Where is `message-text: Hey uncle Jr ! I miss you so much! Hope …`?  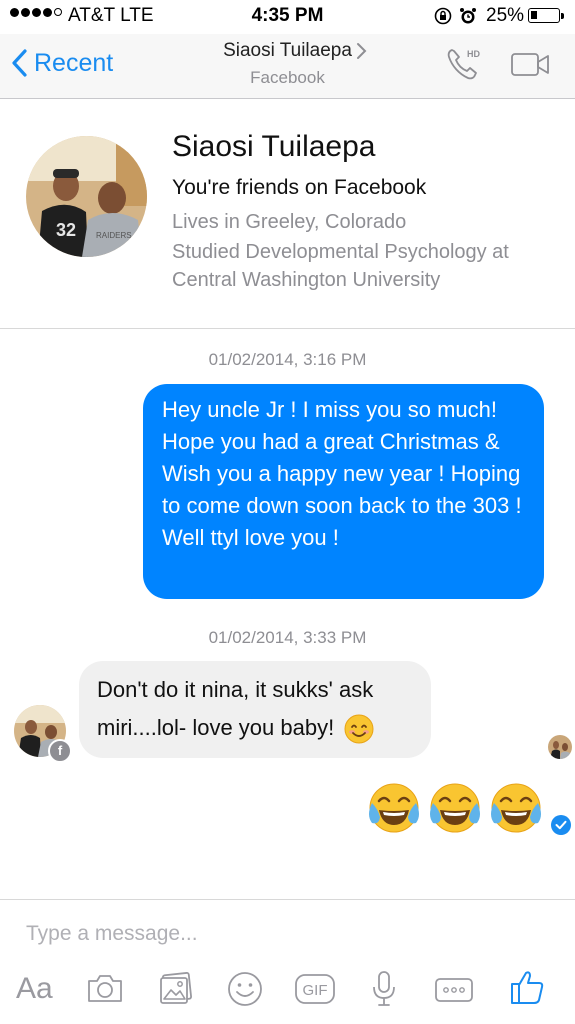
message-text: Hey uncle Jr ! I miss you so much! Hope … is located at coordinates (342, 473).